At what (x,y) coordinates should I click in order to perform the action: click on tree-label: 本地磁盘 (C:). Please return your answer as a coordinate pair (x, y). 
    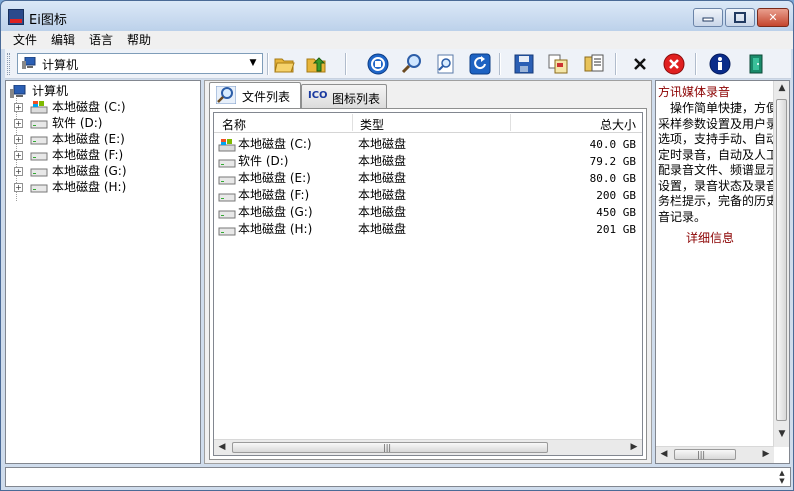
    Looking at the image, I should click on (89, 107).